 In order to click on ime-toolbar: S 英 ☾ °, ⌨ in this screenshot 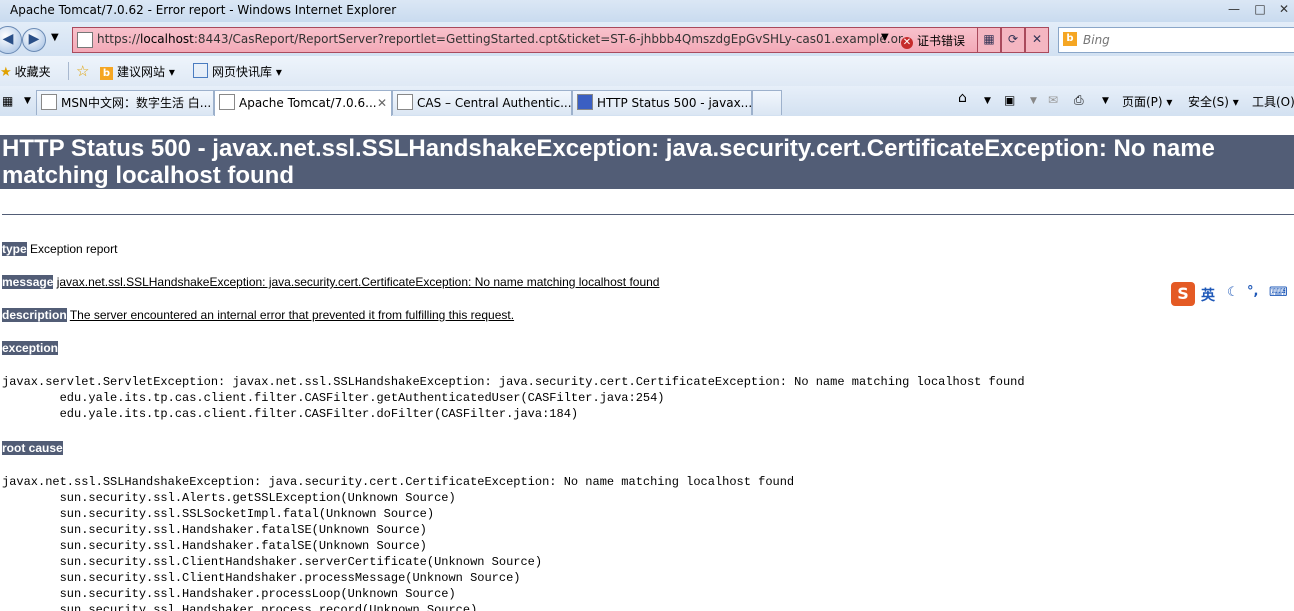, I will do `click(1231, 294)`.